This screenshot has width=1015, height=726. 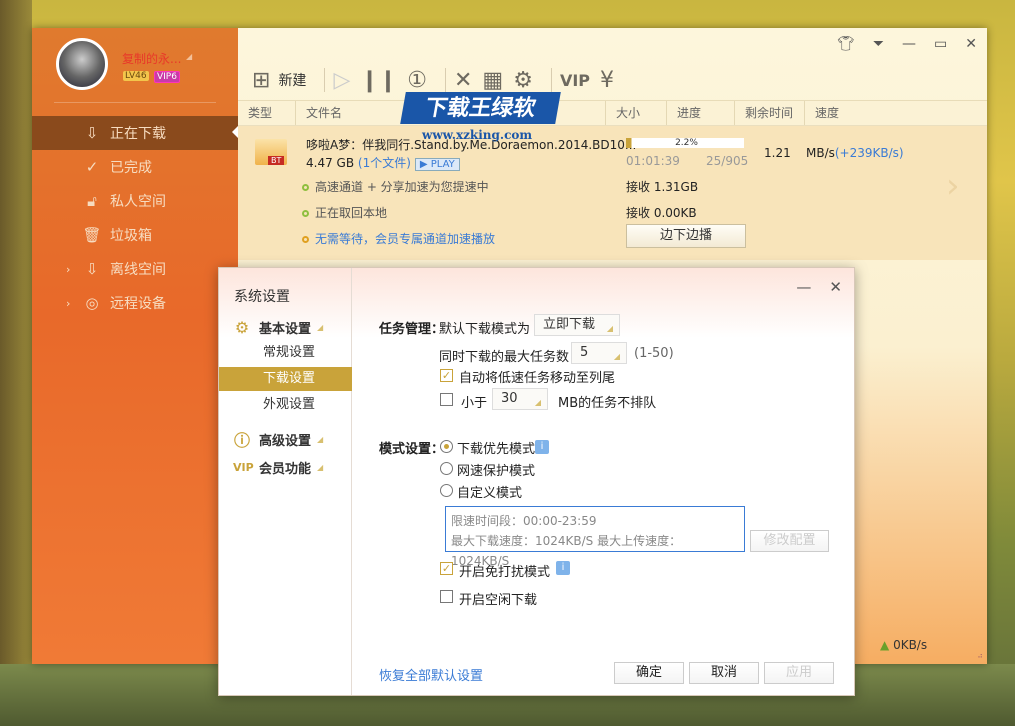 I want to click on watermark-url: www.xzking.com, so click(x=477, y=135).